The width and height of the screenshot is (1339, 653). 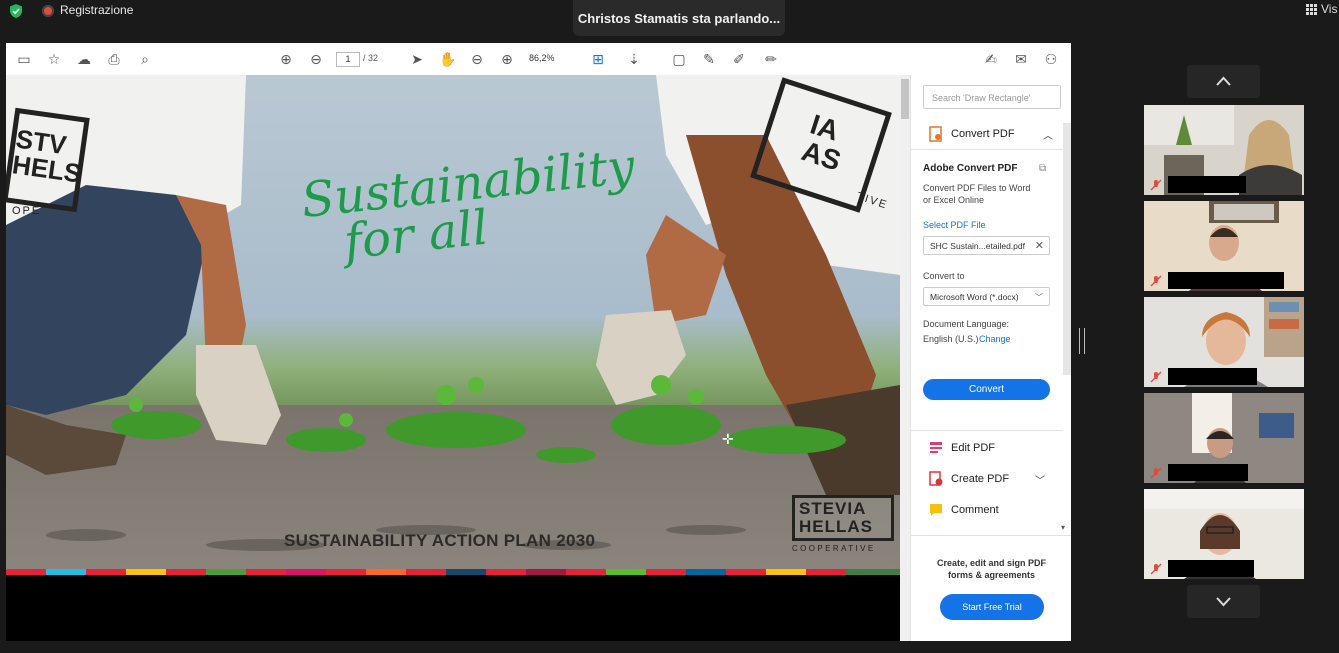 What do you see at coordinates (286, 59) in the screenshot?
I see `page-up-icon: ⊕` at bounding box center [286, 59].